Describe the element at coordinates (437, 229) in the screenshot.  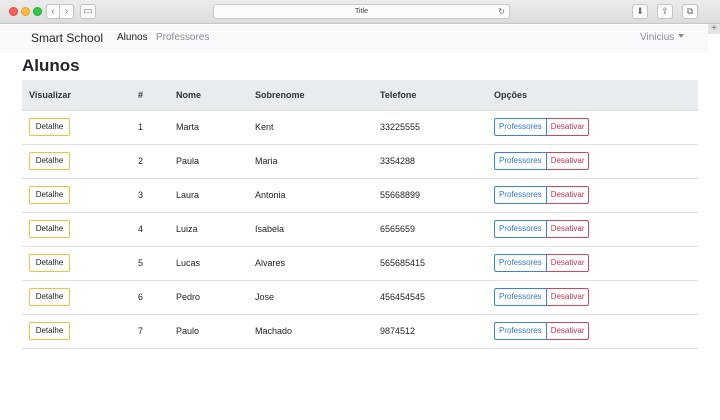
I see `cell-telefone: 6565659` at that location.